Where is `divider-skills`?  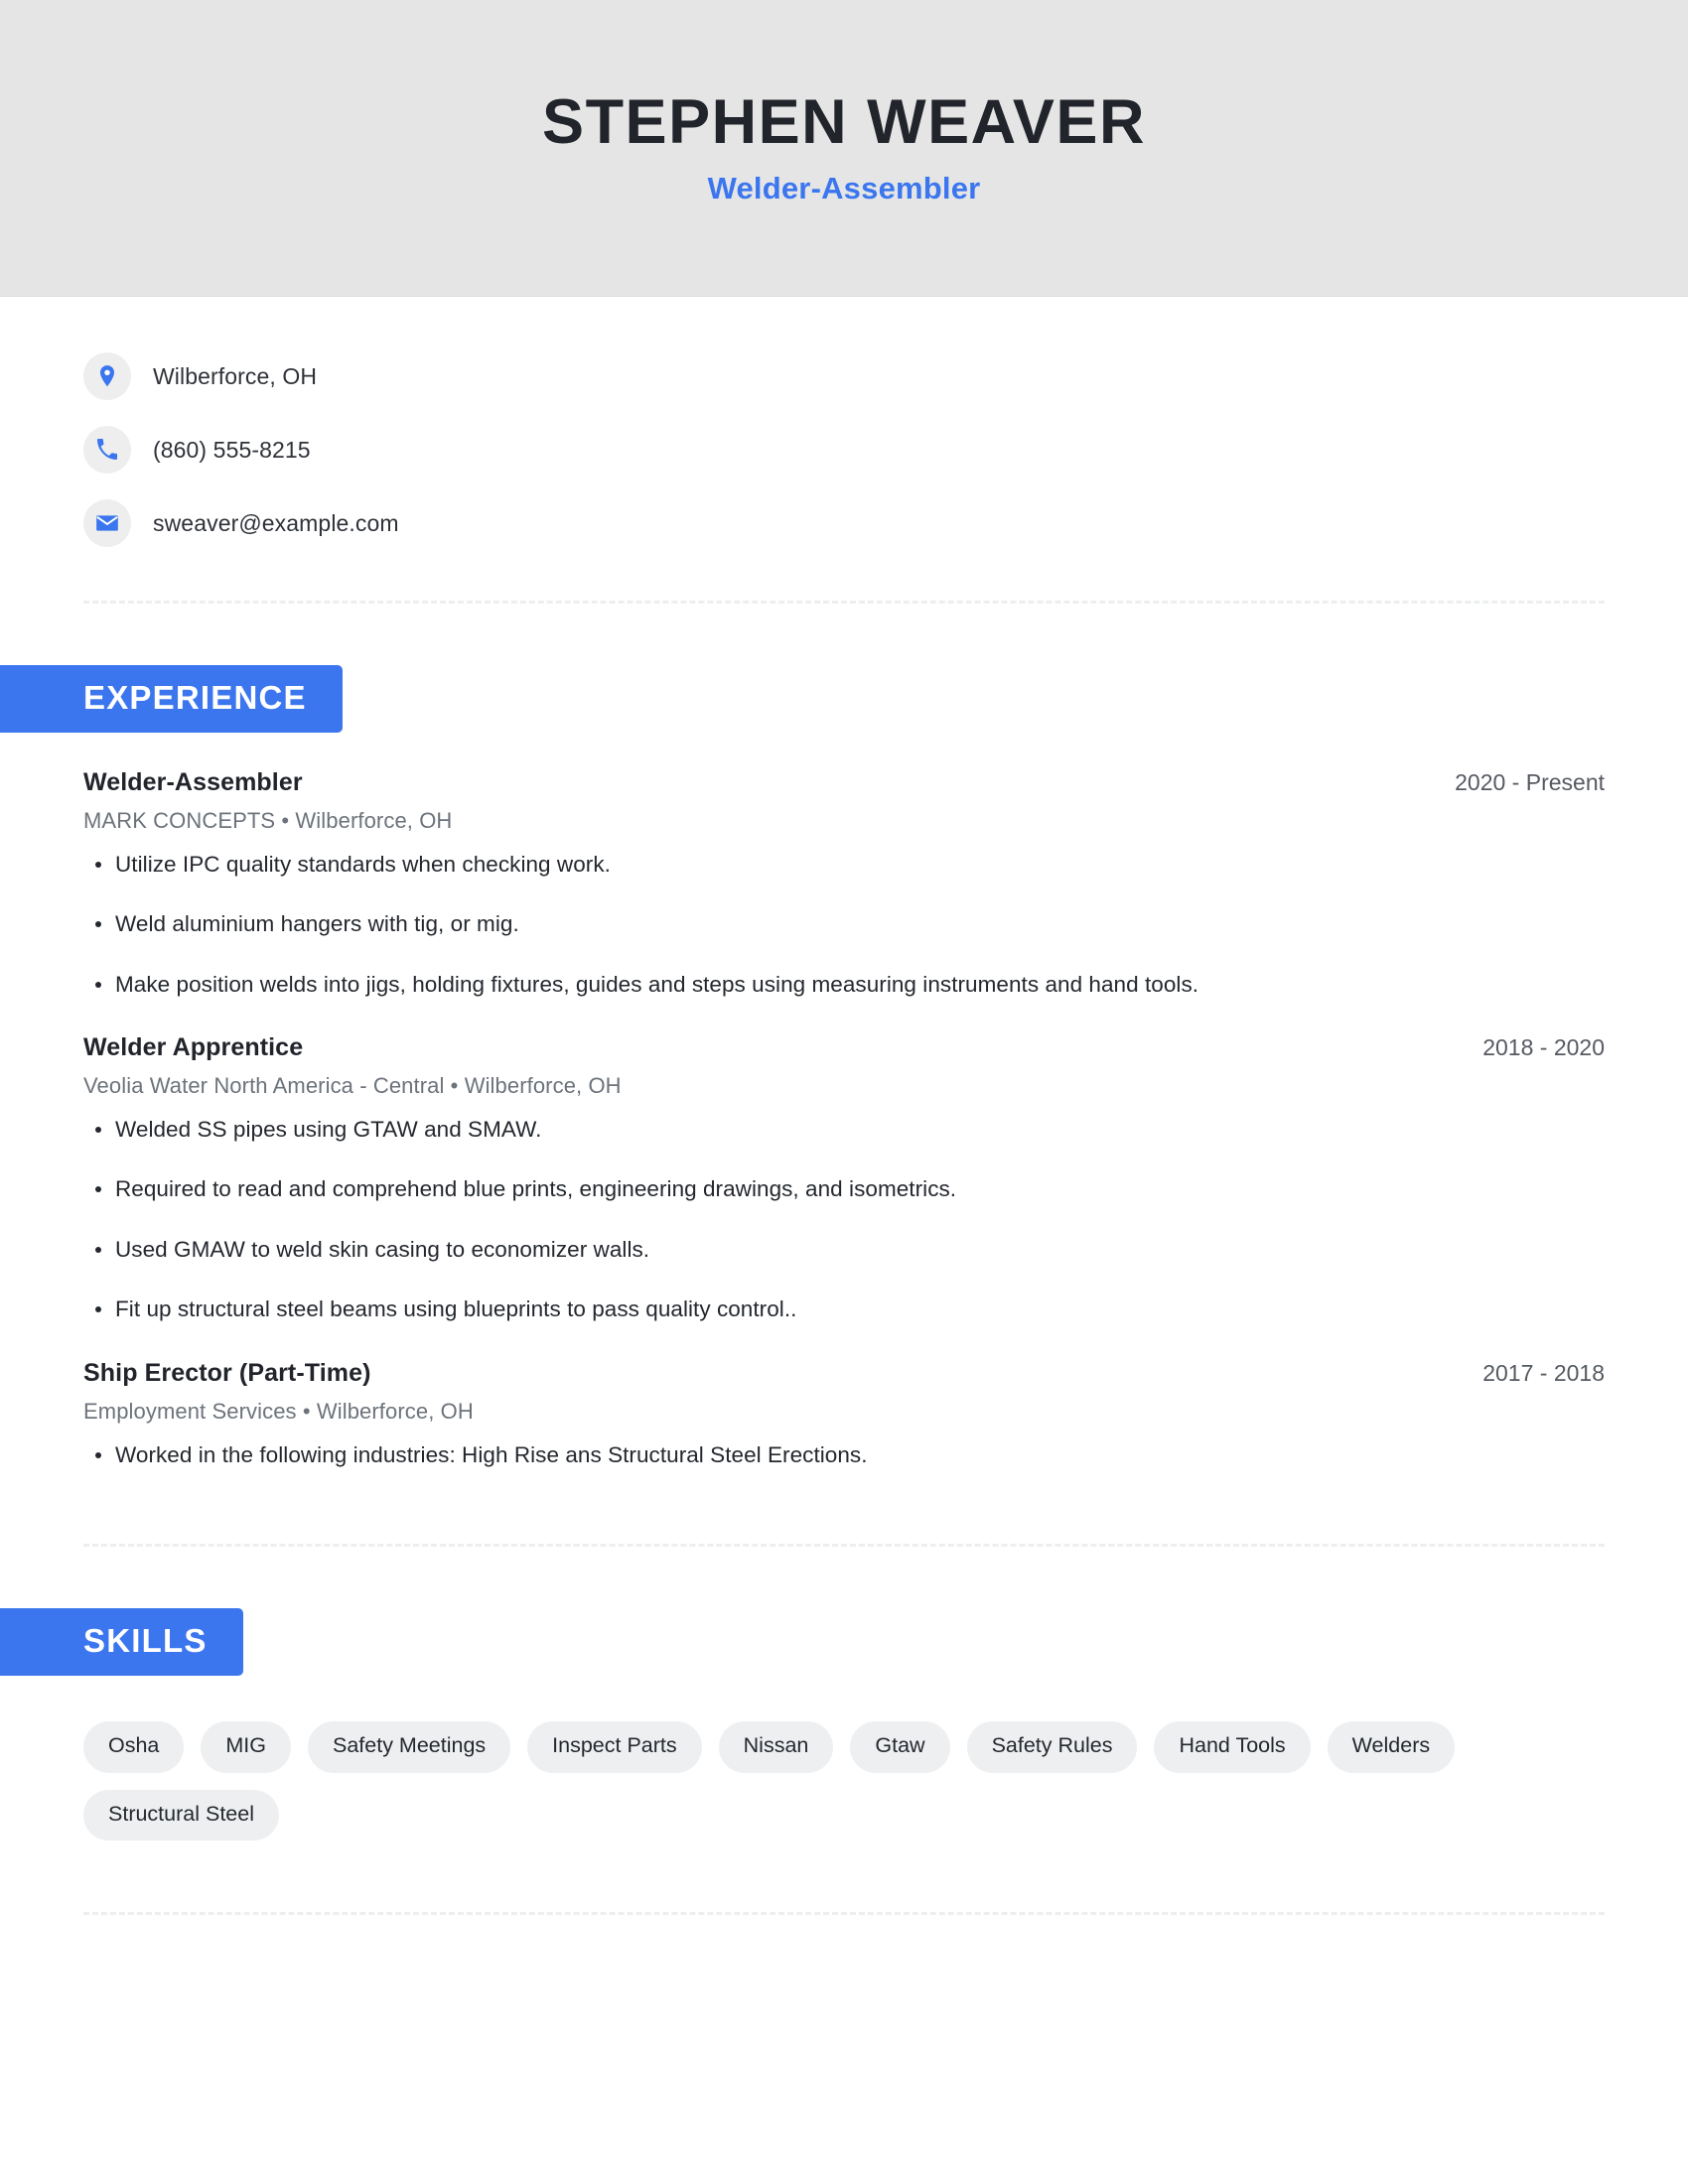 divider-skills is located at coordinates (844, 1914).